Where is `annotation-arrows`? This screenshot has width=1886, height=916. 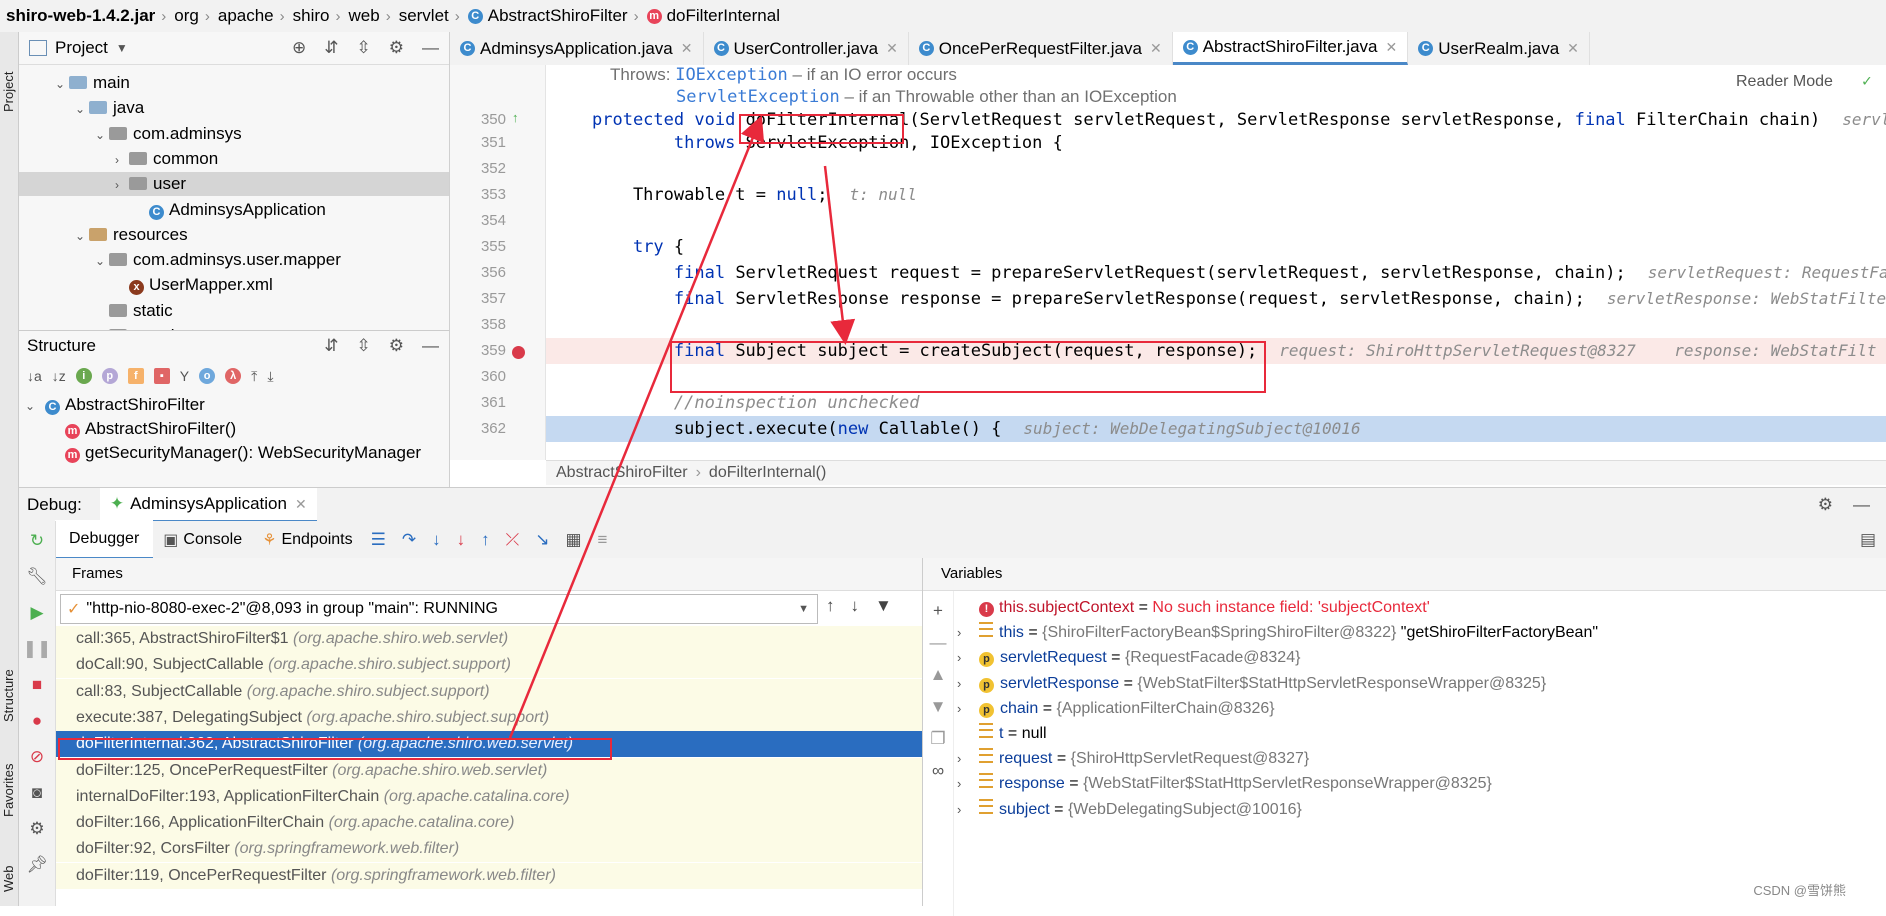
annotation-arrows is located at coordinates (682, 427).